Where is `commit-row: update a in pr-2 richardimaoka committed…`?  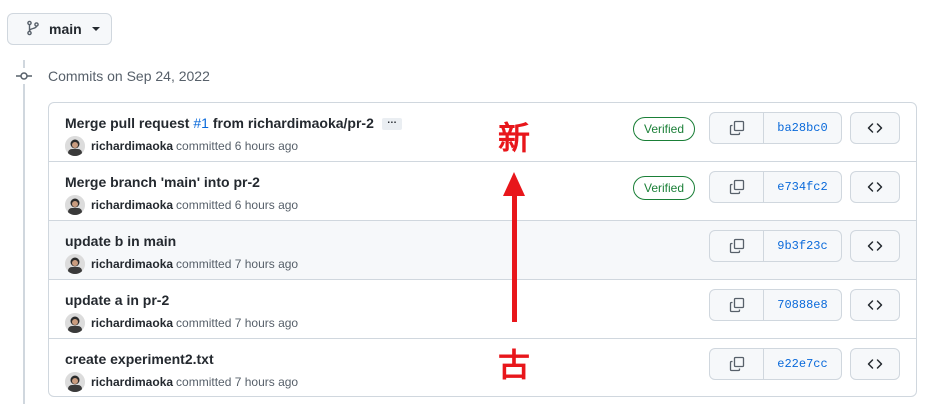 commit-row: update a in pr-2 richardimaoka committed… is located at coordinates (482, 309).